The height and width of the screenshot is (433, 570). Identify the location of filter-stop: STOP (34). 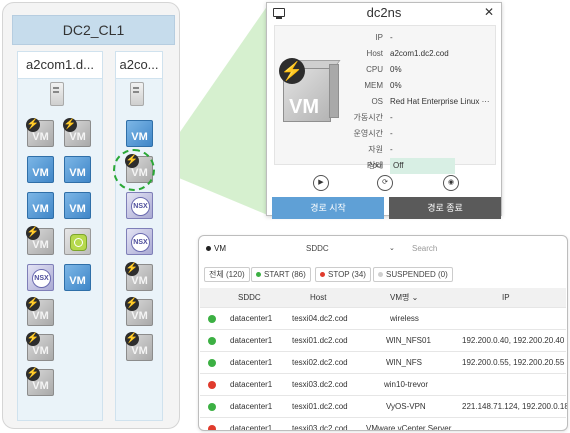
(343, 274).